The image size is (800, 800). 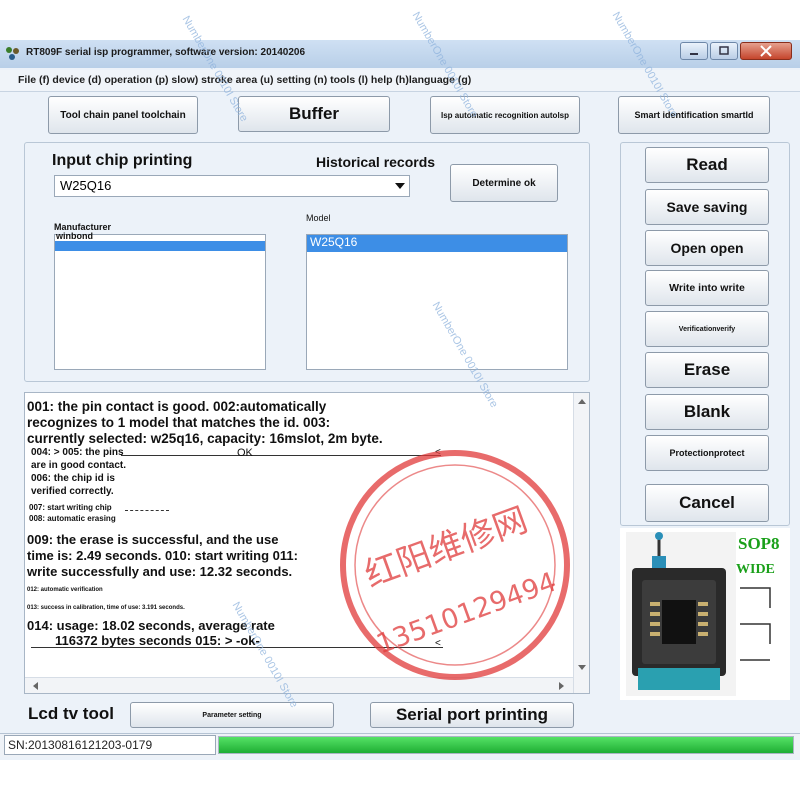 I want to click on serial-port-button: Serial port printing, so click(x=472, y=715).